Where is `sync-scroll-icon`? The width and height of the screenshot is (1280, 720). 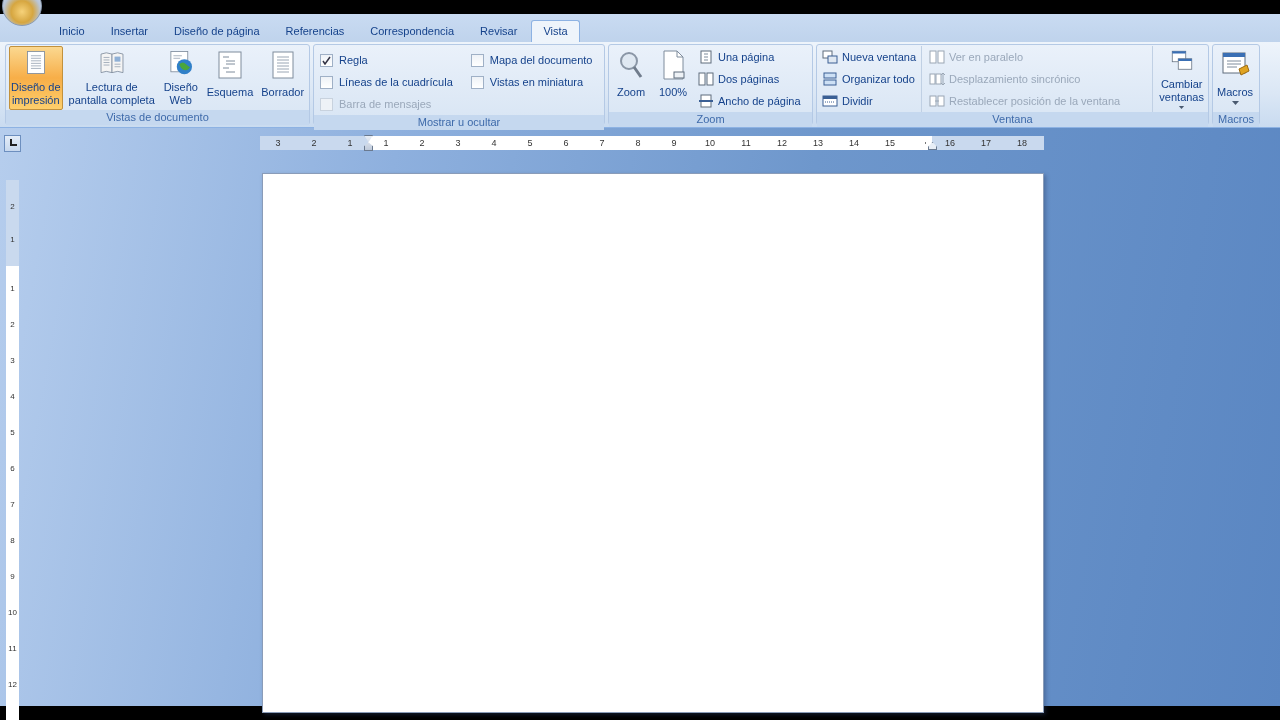
sync-scroll-icon is located at coordinates (937, 79).